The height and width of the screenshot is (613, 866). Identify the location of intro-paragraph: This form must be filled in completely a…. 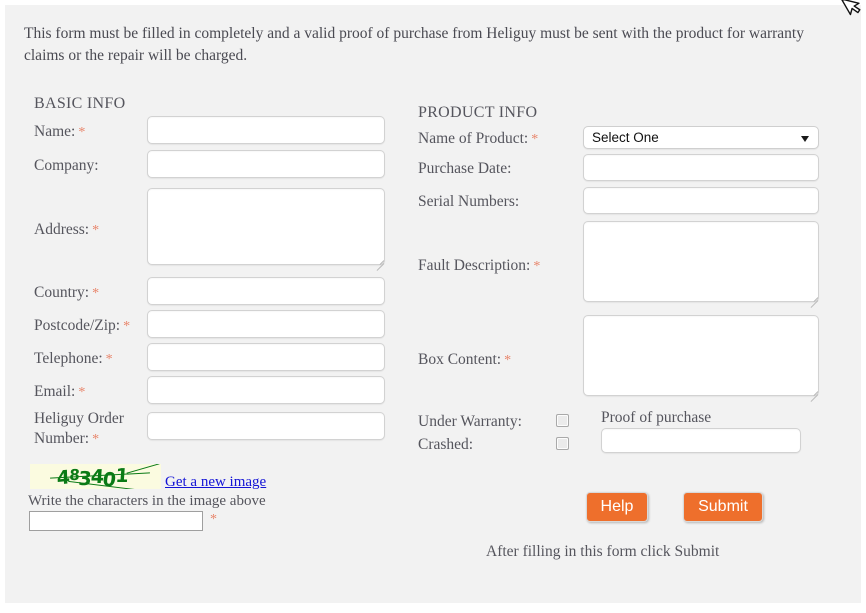
(414, 44).